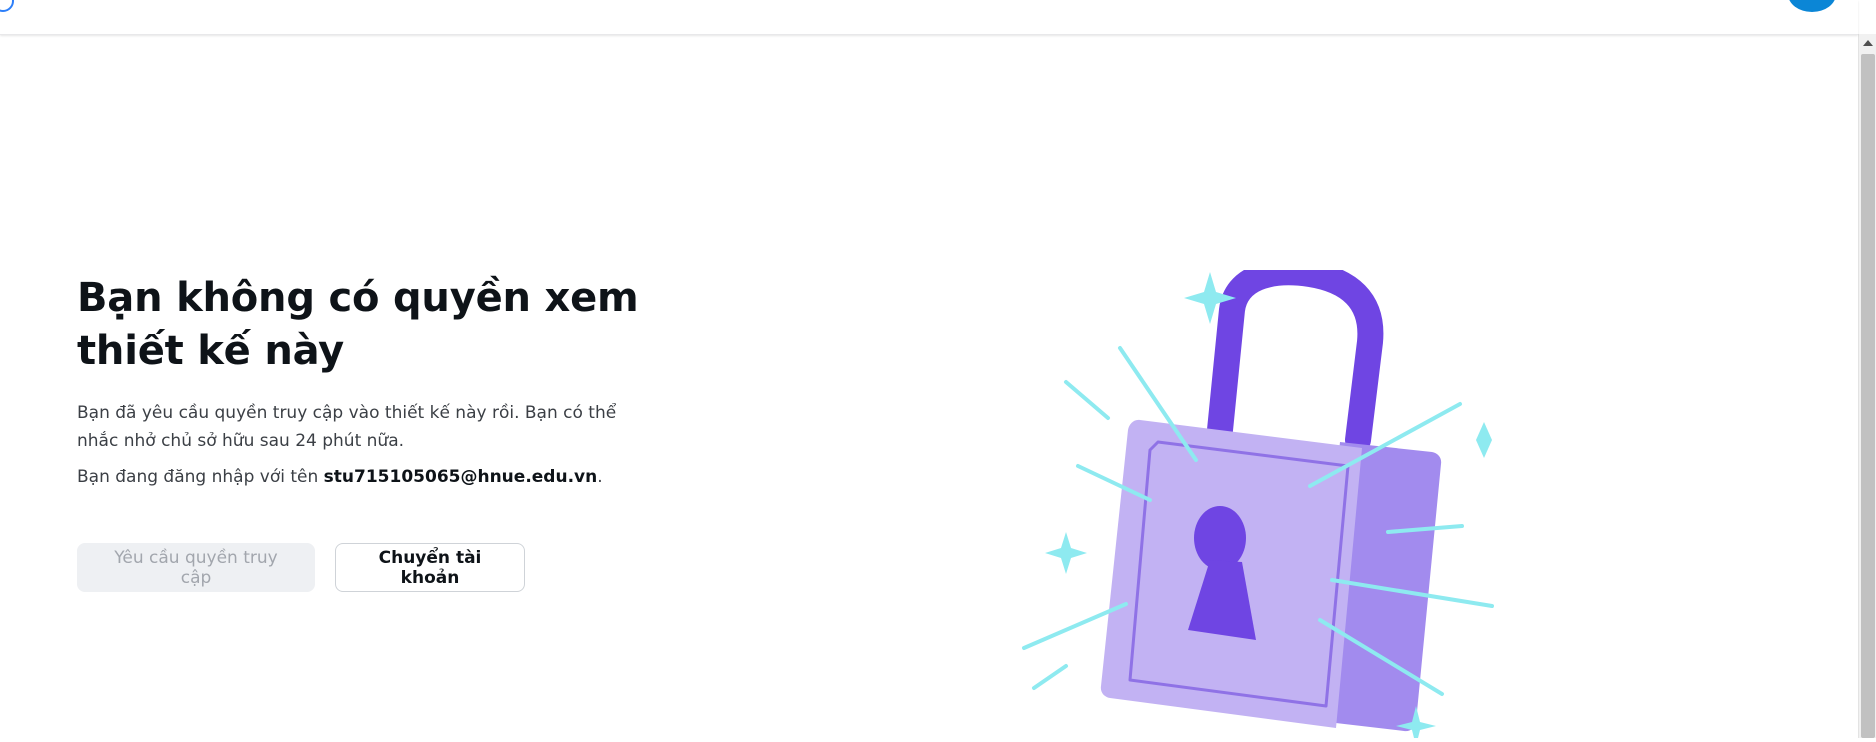 This screenshot has width=1876, height=742. I want to click on app-logo-icon, so click(7, 6).